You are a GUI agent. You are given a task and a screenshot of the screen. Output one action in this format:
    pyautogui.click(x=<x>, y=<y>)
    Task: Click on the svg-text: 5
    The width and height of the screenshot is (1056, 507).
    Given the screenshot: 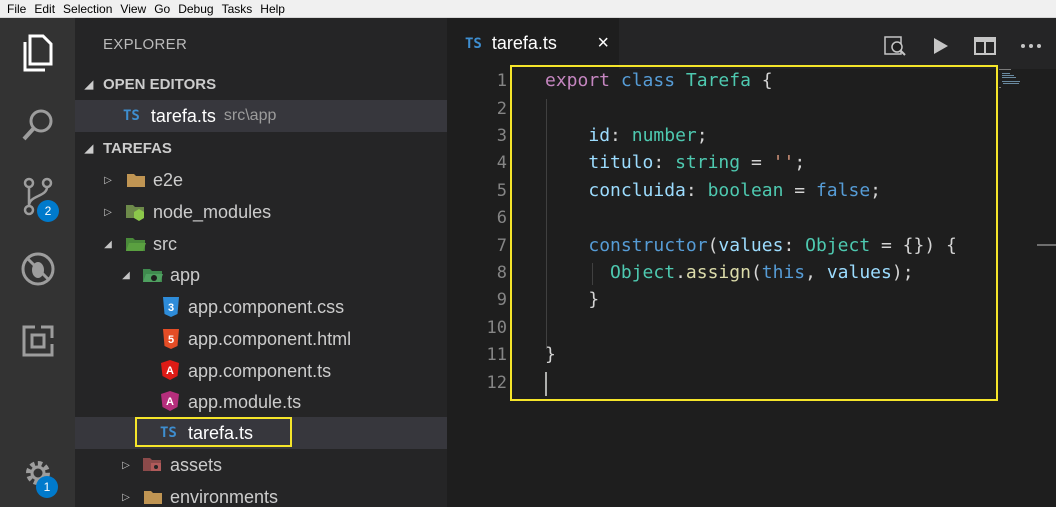 What is the action you would take?
    pyautogui.click(x=171, y=340)
    